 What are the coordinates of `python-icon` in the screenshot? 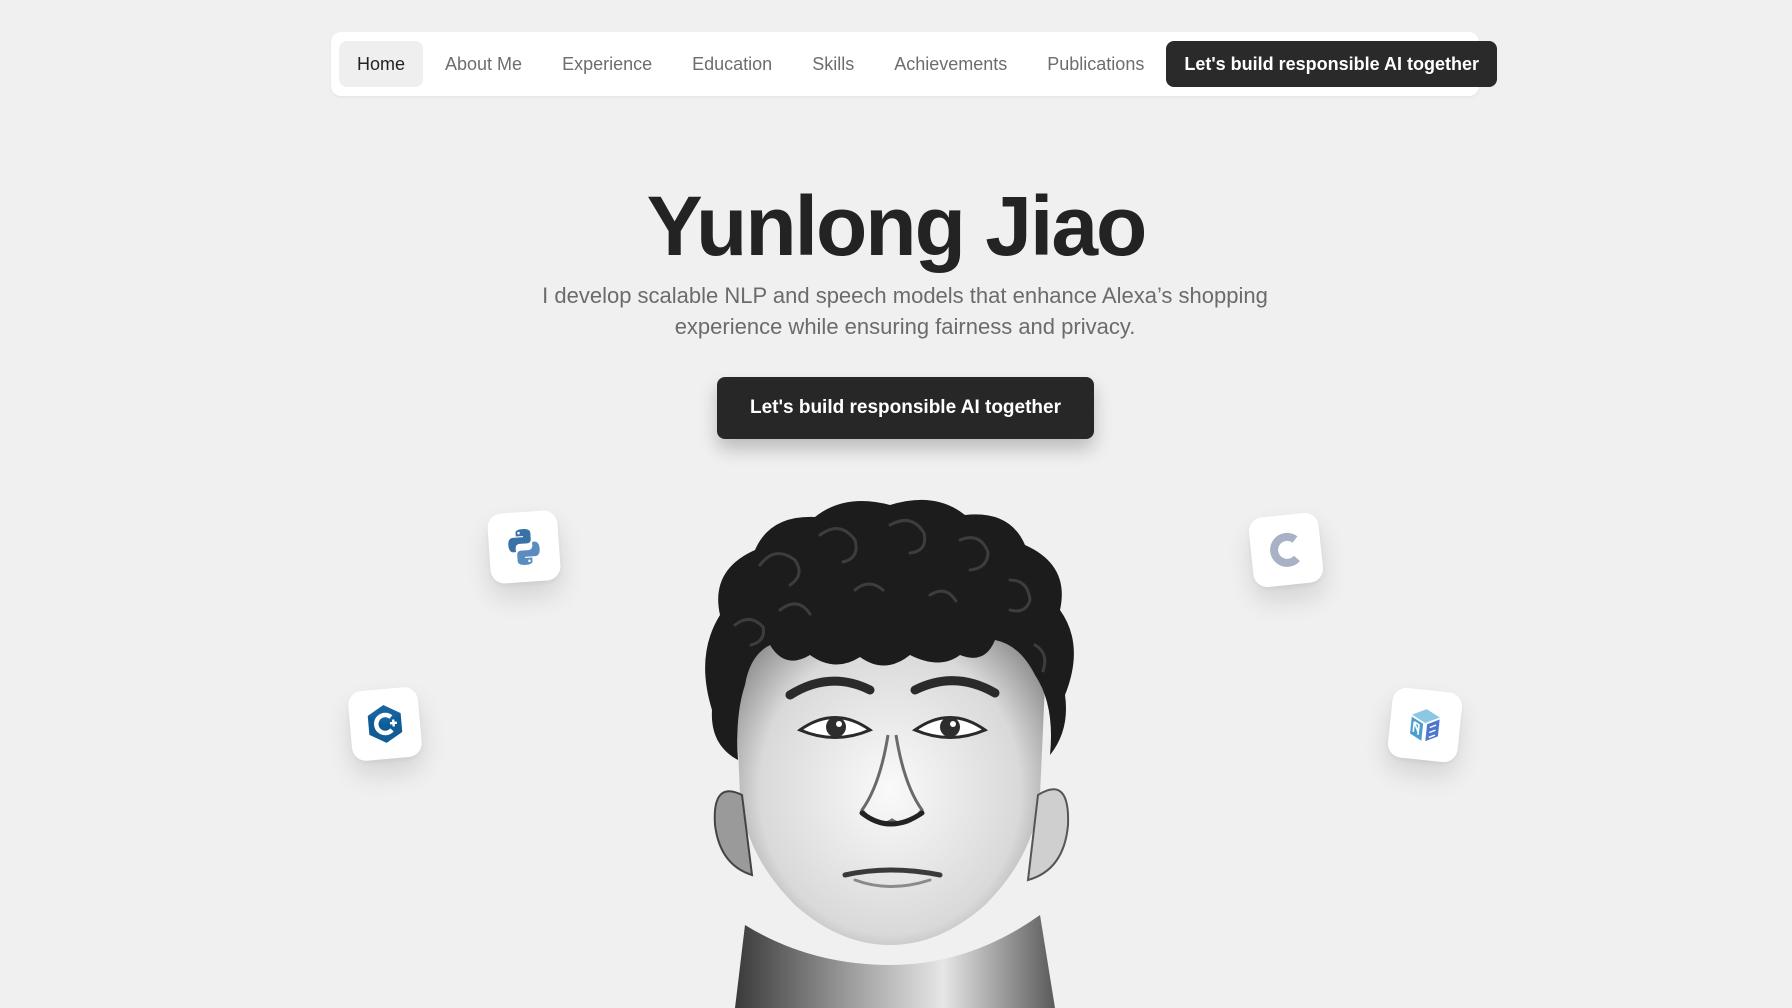 It's located at (524, 547).